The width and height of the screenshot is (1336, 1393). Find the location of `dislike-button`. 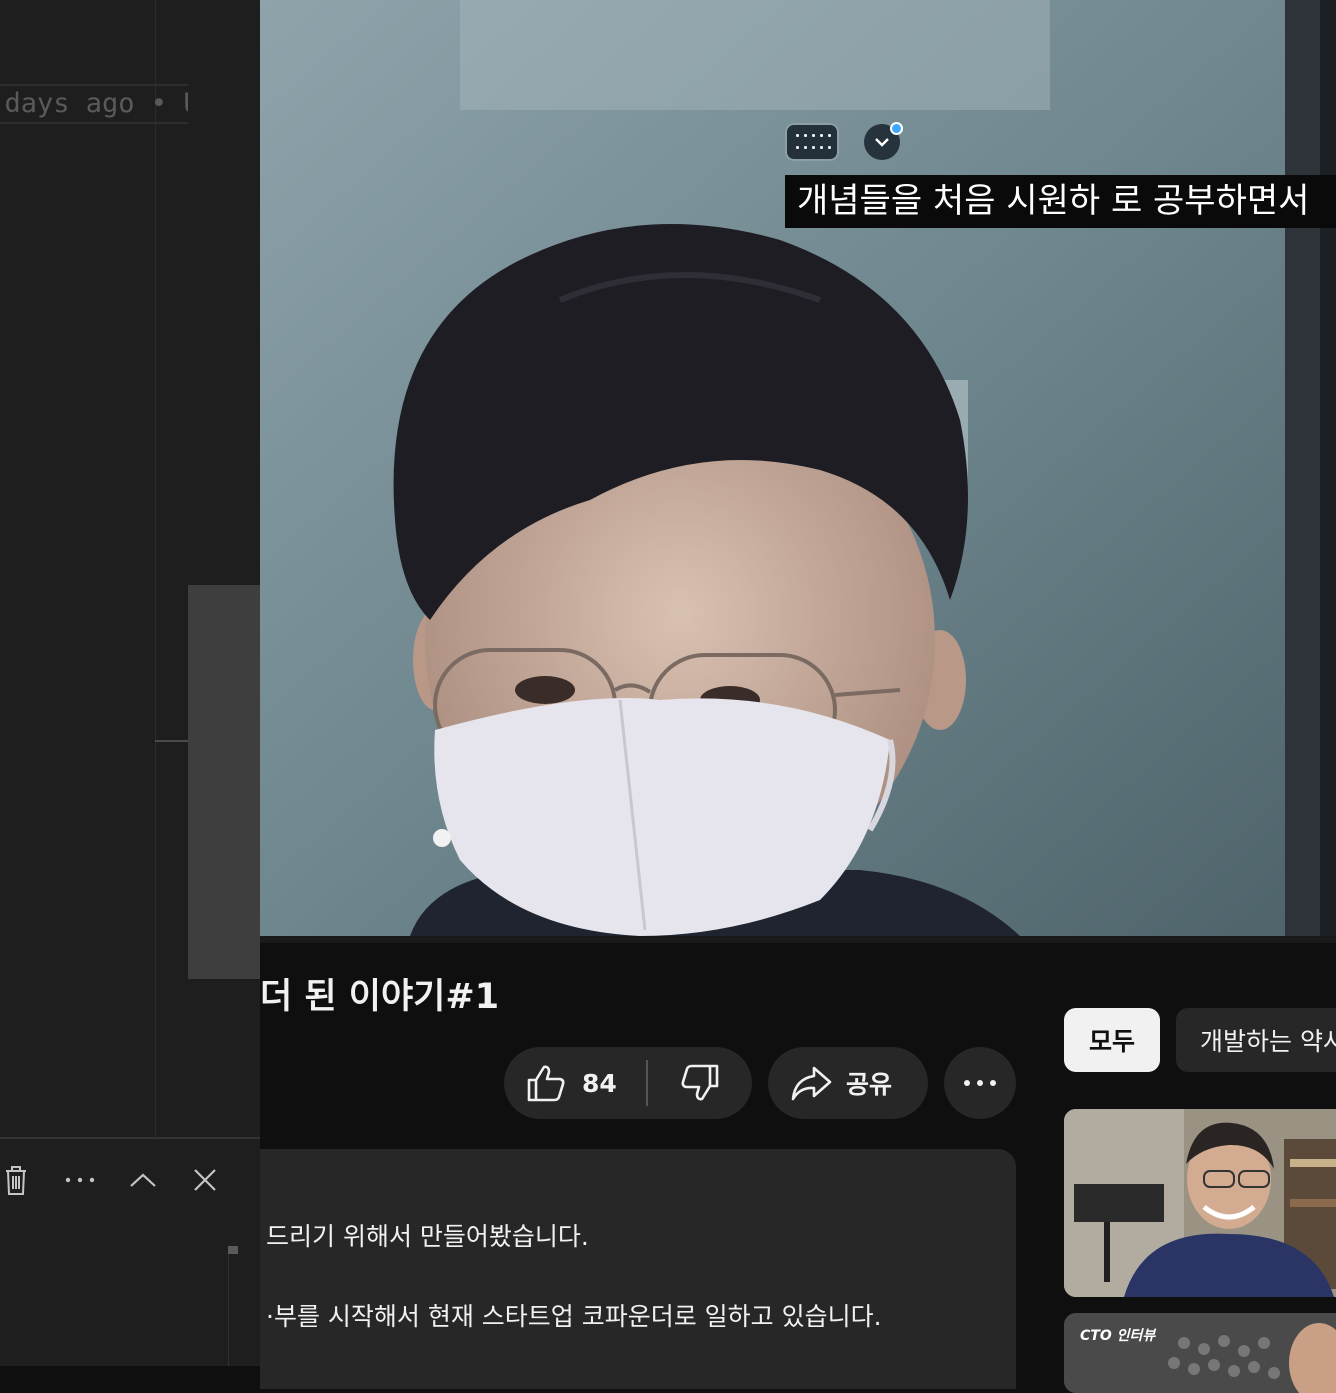

dislike-button is located at coordinates (700, 1083).